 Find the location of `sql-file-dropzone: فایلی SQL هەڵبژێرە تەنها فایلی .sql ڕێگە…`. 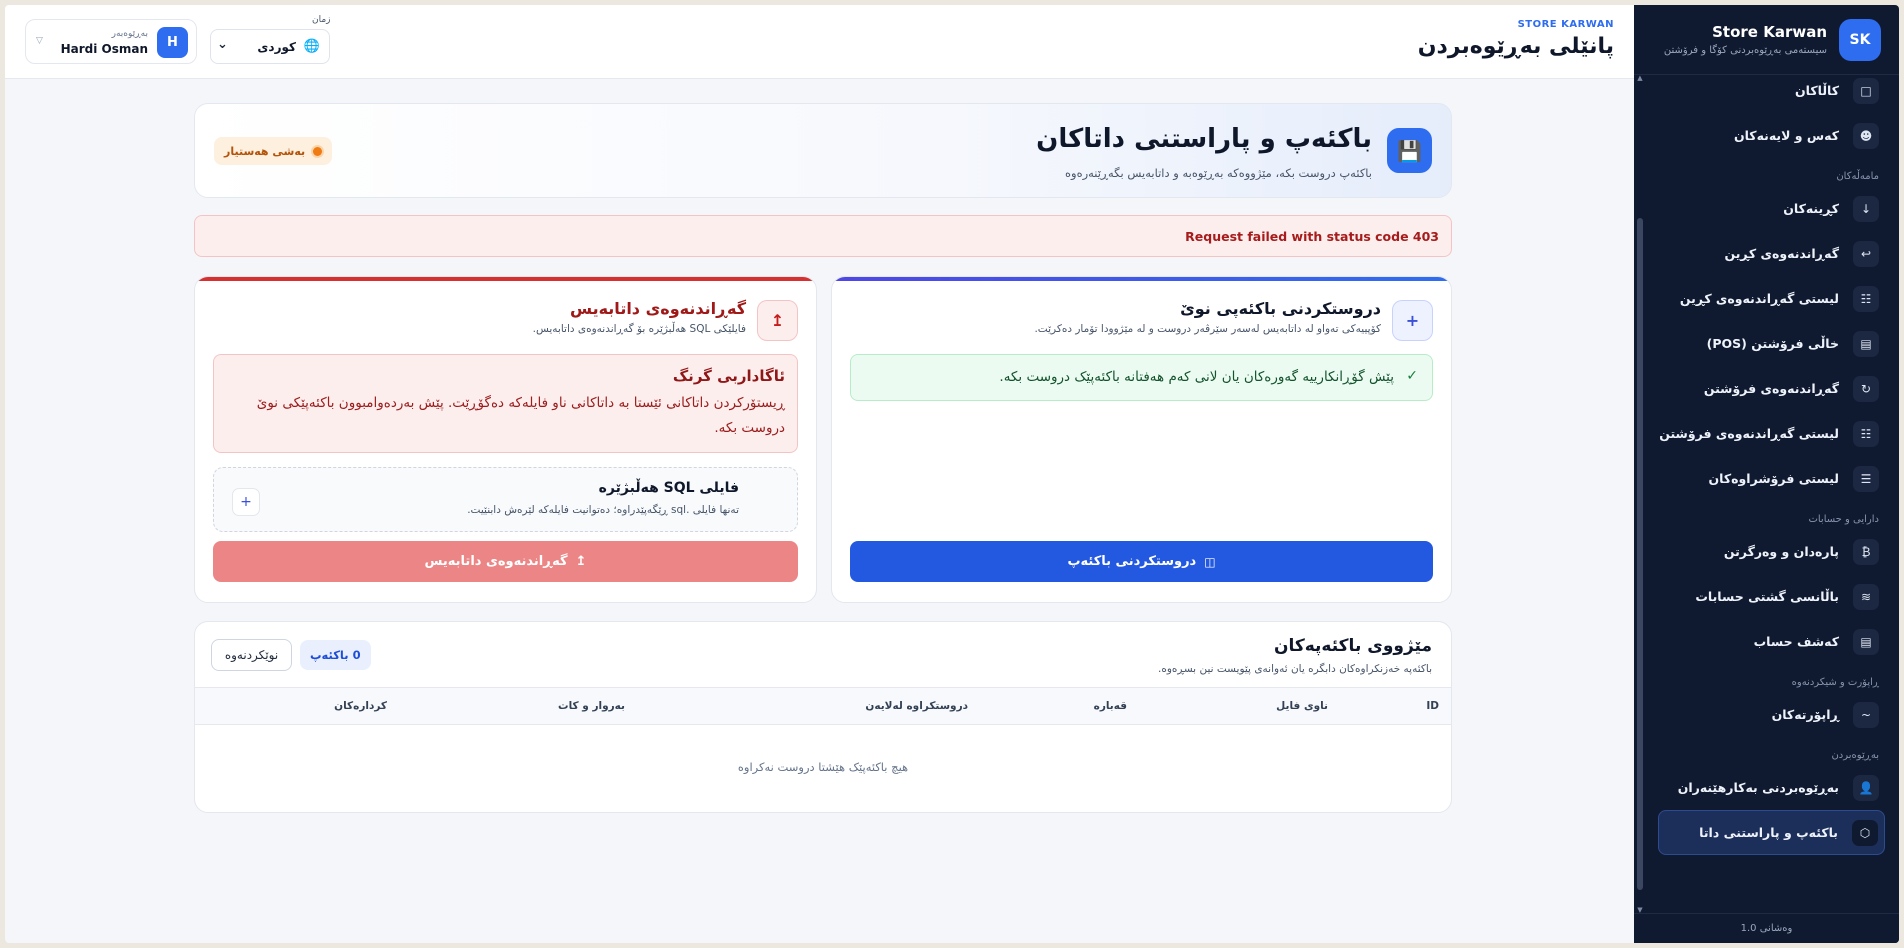

sql-file-dropzone: فایلی SQL هەڵبژێرە تەنها فایلی .sql ڕێگە… is located at coordinates (505, 499).